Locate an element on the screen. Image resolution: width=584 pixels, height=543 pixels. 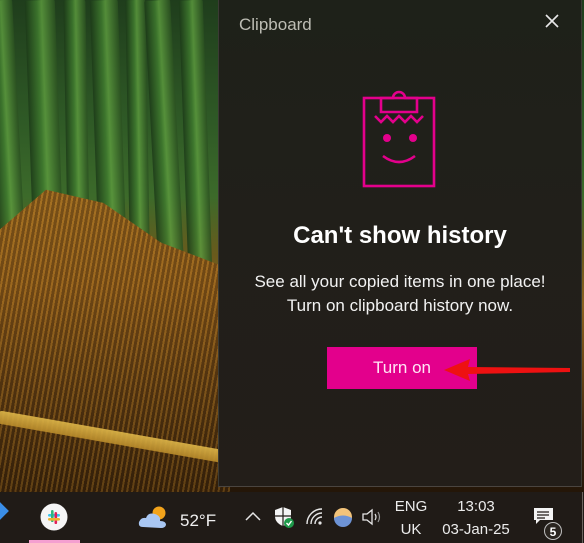
windows-security-tray is located at coordinates (284, 517).